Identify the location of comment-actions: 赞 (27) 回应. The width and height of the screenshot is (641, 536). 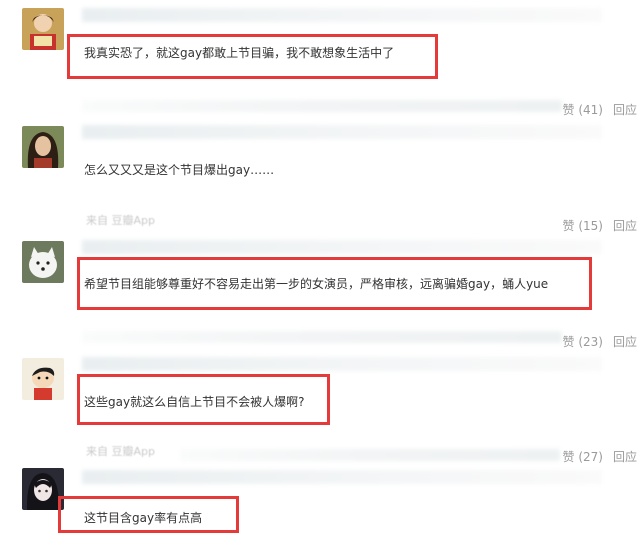
(600, 456).